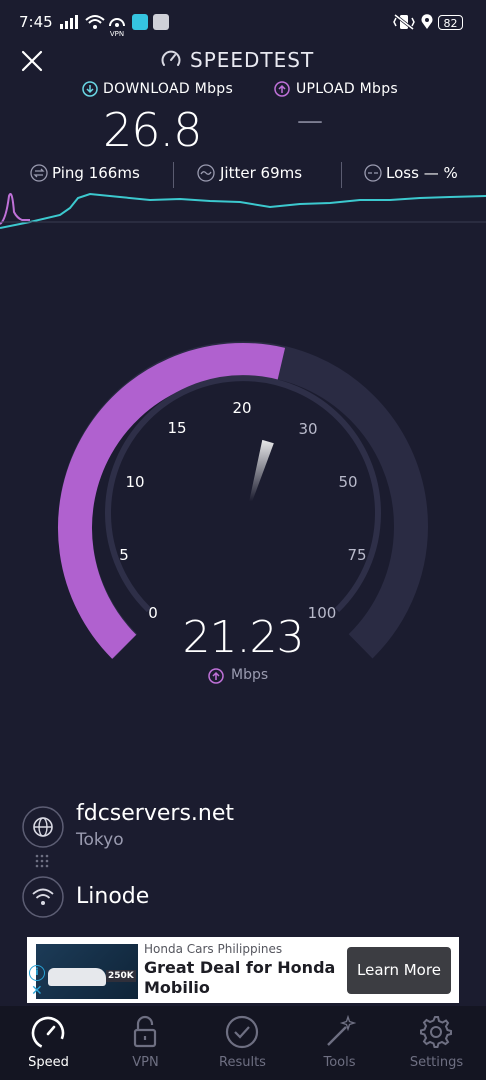  What do you see at coordinates (113, 896) in the screenshot?
I see `provider-name: Linode` at bounding box center [113, 896].